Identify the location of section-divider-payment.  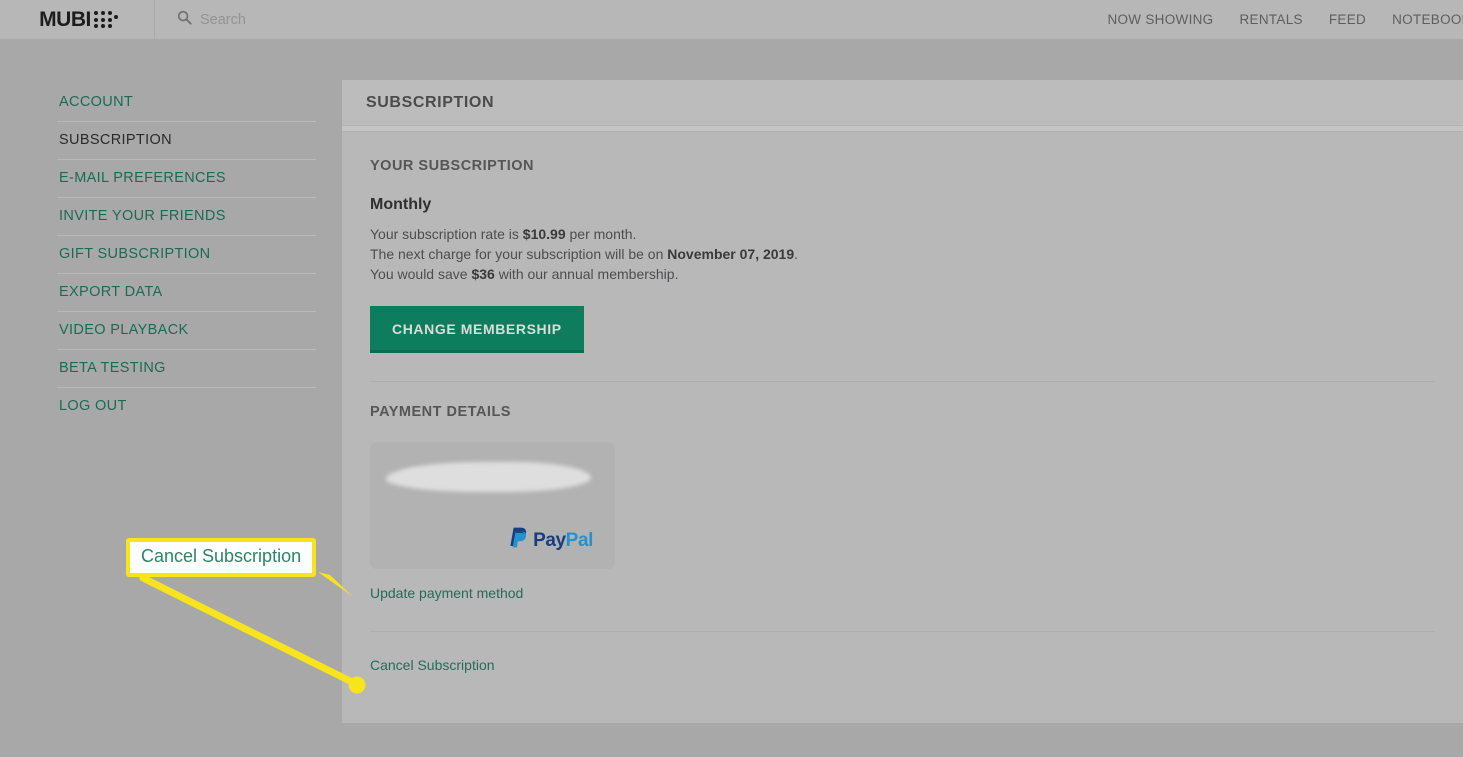
(902, 381).